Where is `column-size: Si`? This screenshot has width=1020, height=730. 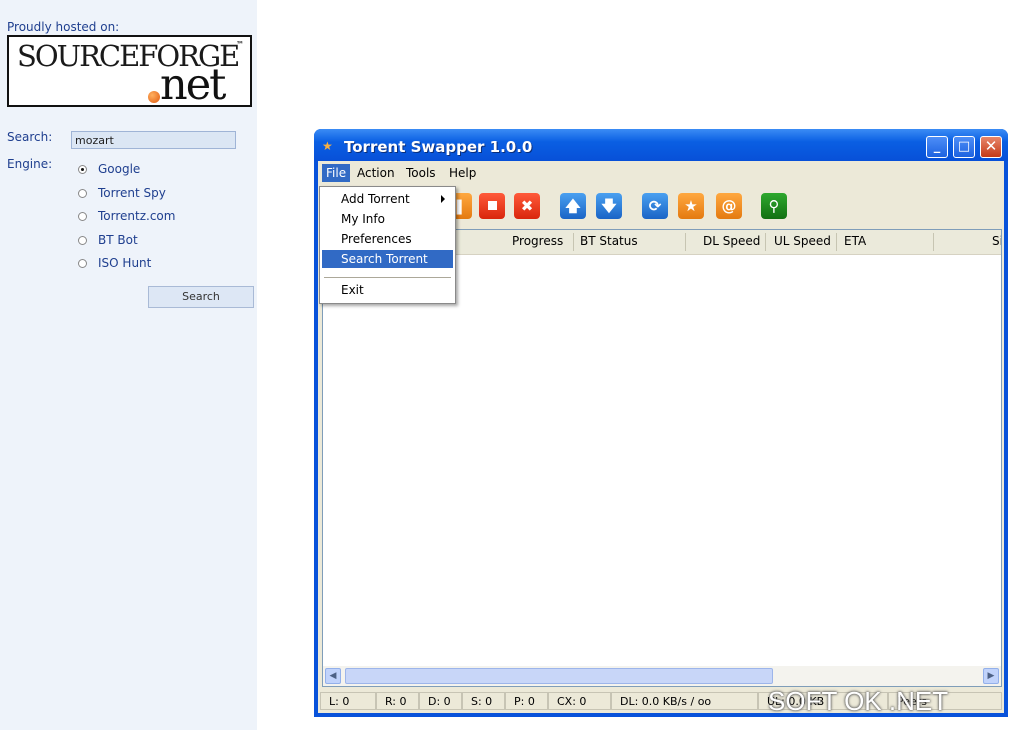
column-size: Si is located at coordinates (996, 241).